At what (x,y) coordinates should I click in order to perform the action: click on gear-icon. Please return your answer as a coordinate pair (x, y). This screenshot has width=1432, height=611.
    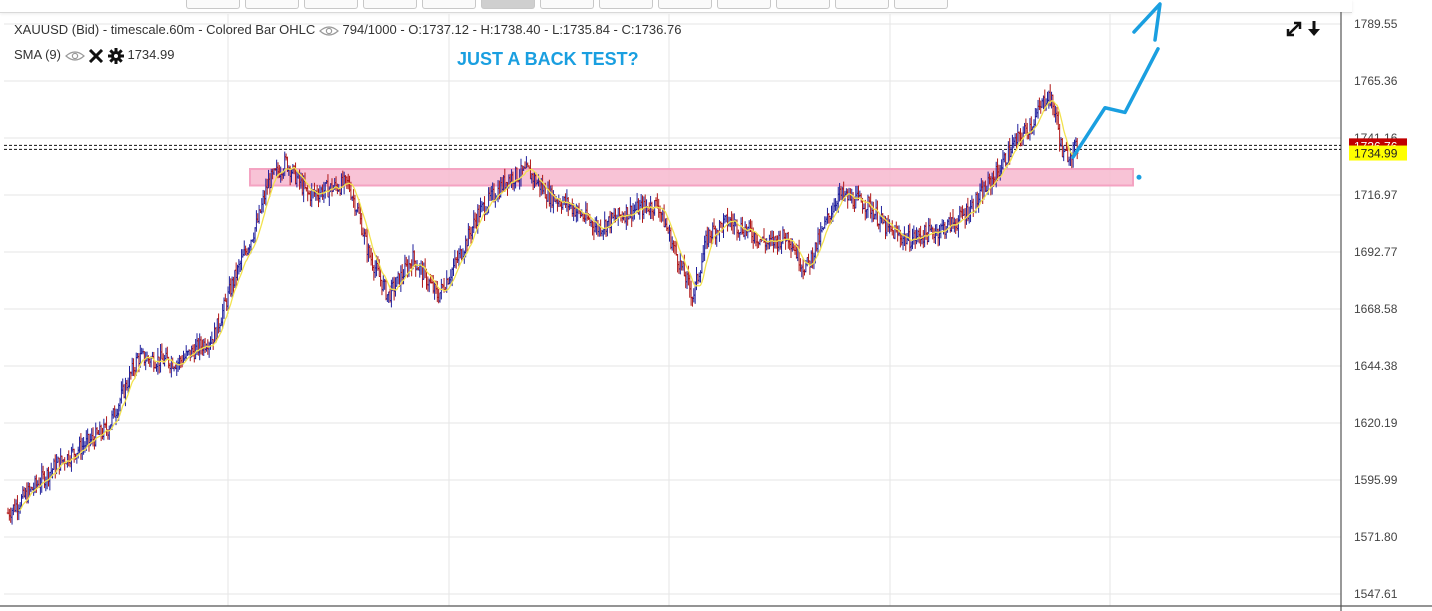
    Looking at the image, I should click on (115, 55).